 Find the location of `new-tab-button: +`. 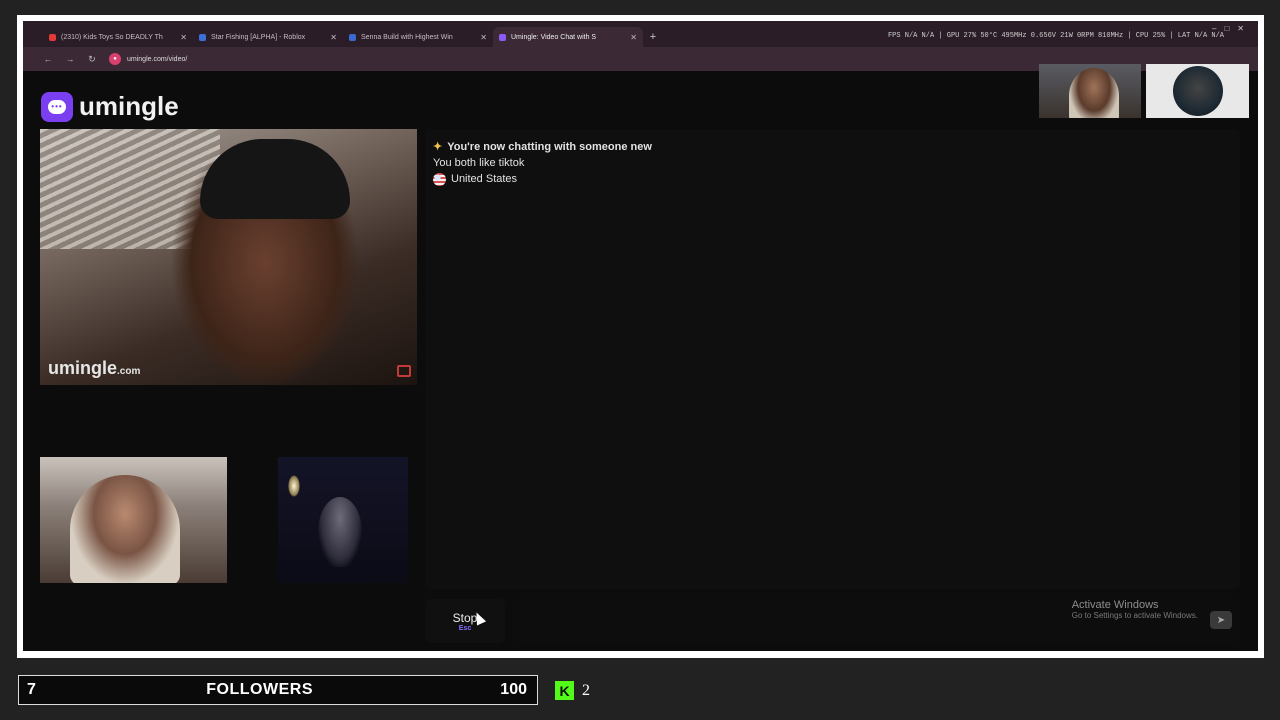

new-tab-button: + is located at coordinates (653, 37).